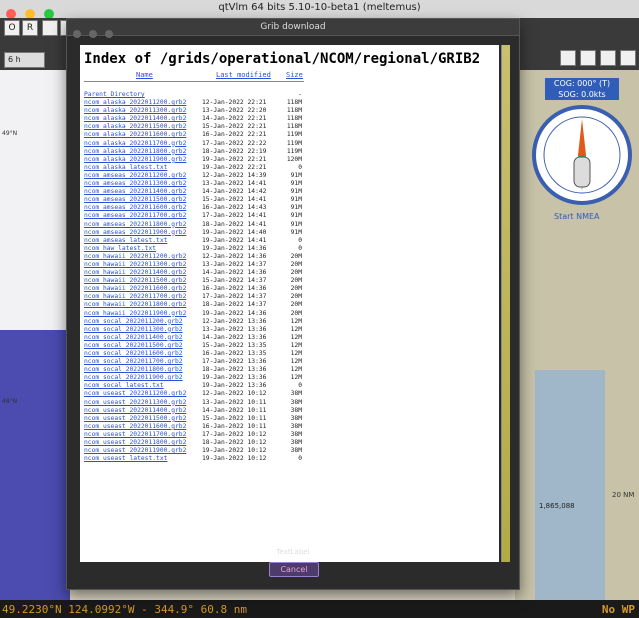  What do you see at coordinates (577, 216) in the screenshot?
I see `start-nmea-link: Start NMEA` at bounding box center [577, 216].